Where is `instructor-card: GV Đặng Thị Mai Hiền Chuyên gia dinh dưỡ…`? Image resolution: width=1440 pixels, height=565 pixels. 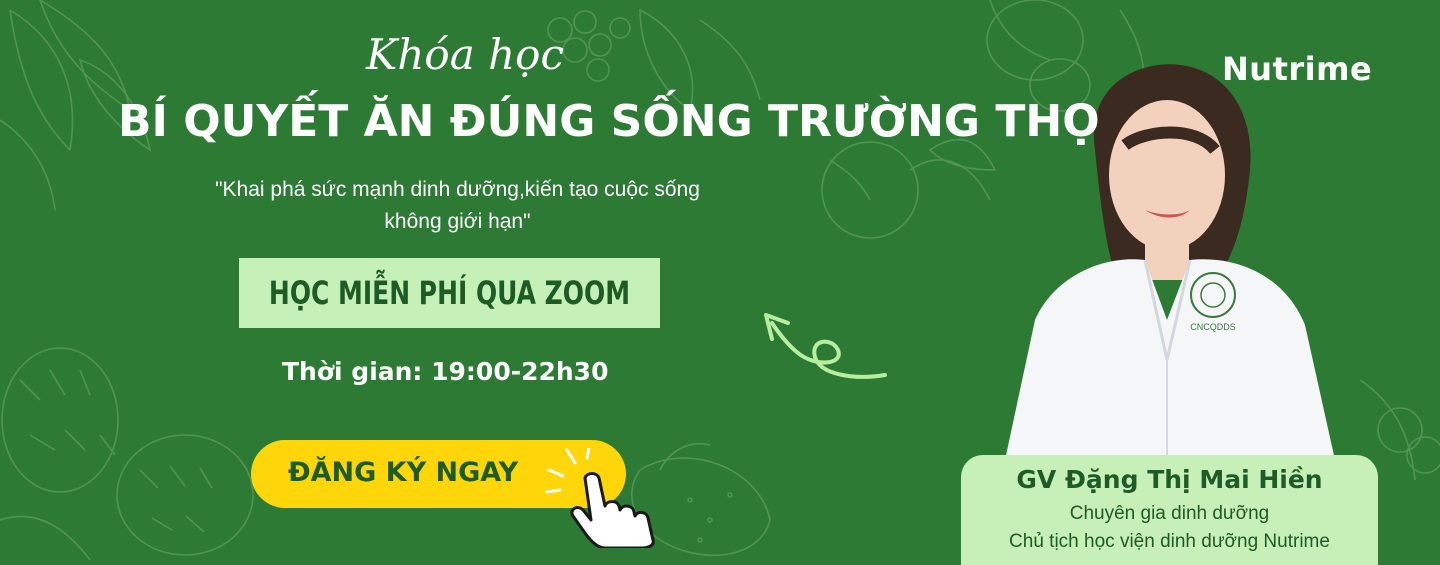 instructor-card: GV Đặng Thị Mai Hiền Chuyên gia dinh dưỡ… is located at coordinates (1169, 510).